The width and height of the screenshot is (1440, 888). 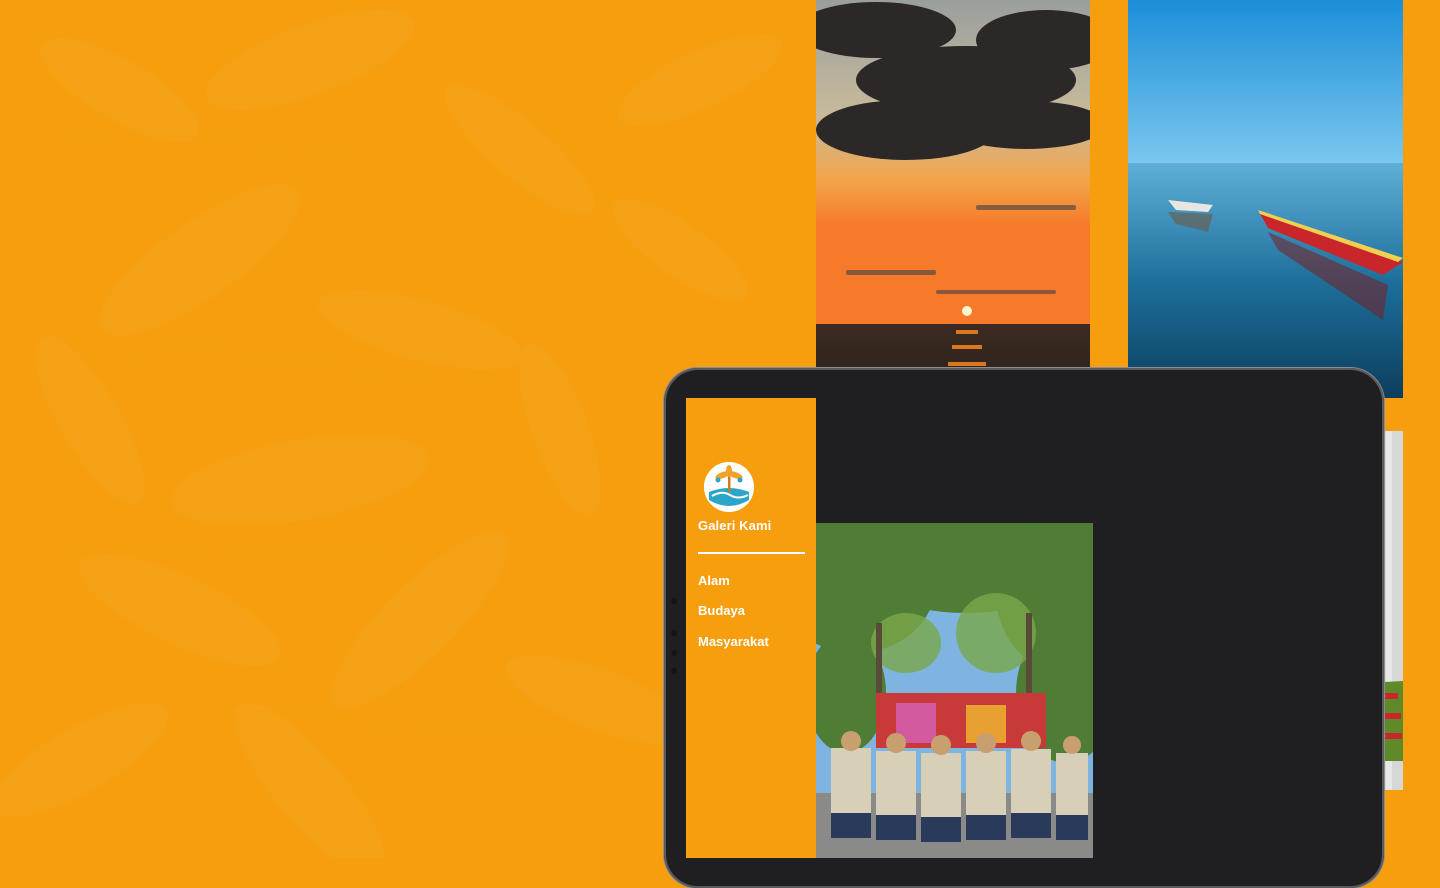 I want to click on gallery-title: Galeri Kami, so click(x=735, y=525).